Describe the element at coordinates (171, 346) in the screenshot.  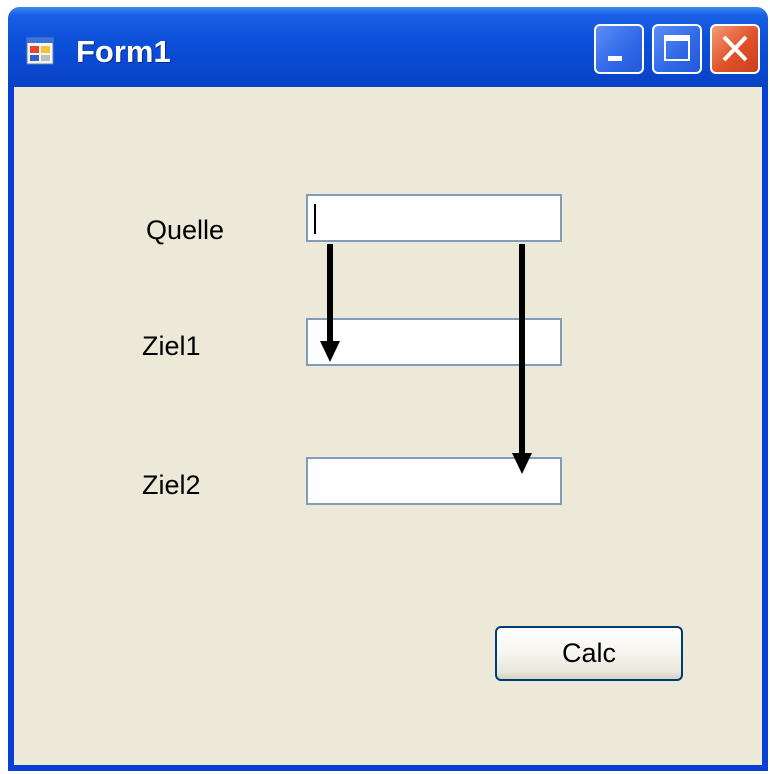
I see `ziel1-label: Ziel1` at that location.